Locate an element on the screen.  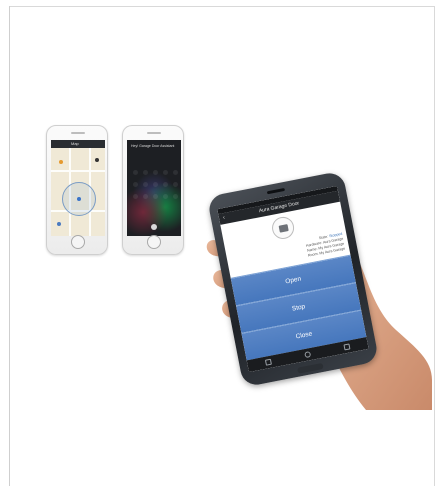
map-top-bar: Map is located at coordinates (78, 144).